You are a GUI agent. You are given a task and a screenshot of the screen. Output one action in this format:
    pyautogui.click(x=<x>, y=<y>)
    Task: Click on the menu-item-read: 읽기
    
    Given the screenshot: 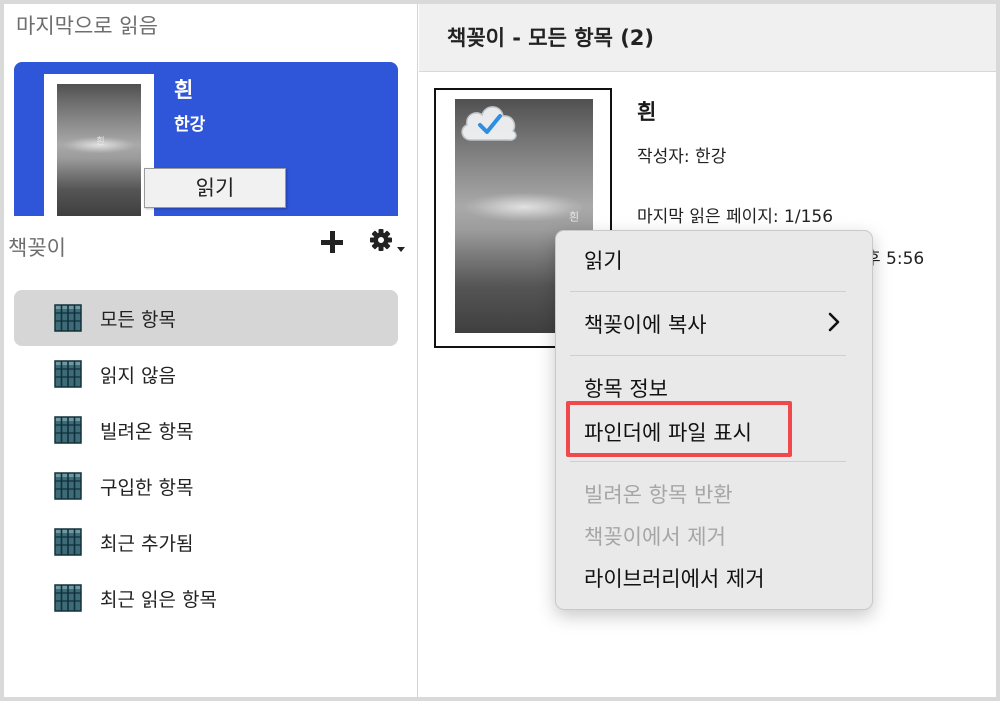 What is the action you would take?
    pyautogui.click(x=603, y=260)
    